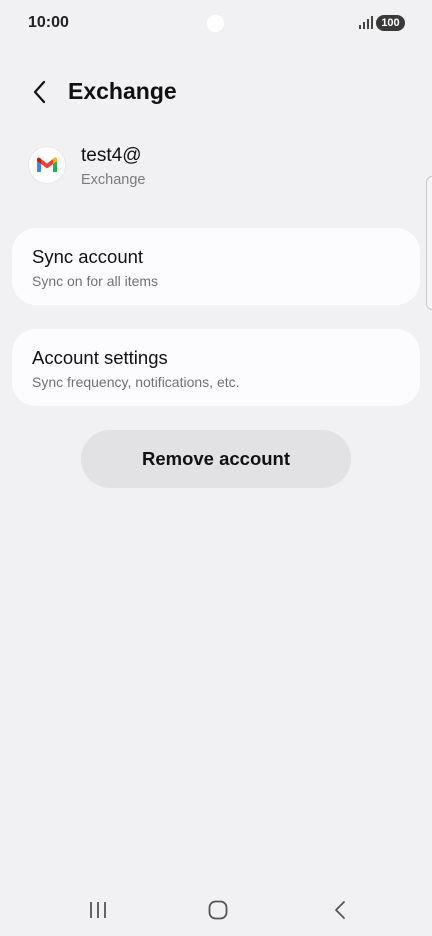 The width and height of the screenshot is (432, 936). I want to click on camera-cutout, so click(215, 23).